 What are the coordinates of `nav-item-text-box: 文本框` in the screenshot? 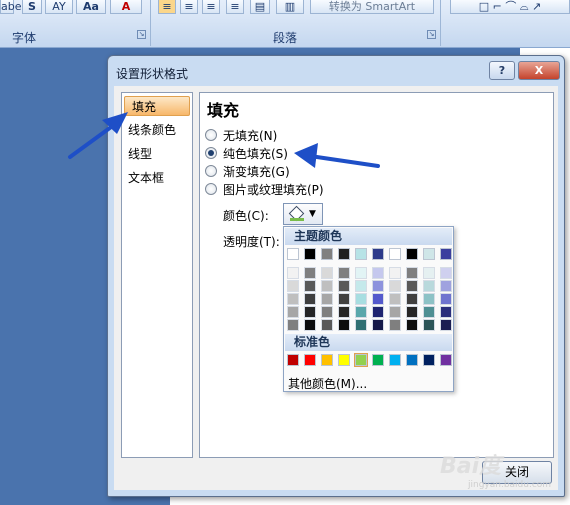 It's located at (146, 178).